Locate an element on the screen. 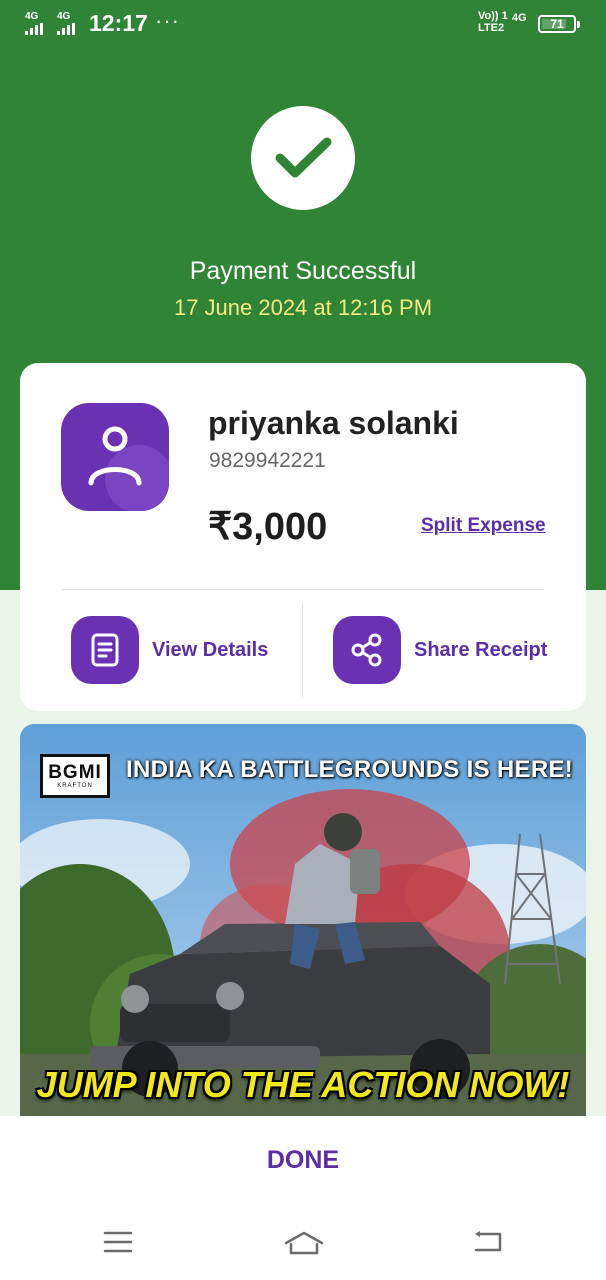 This screenshot has width=606, height=1280. sim2-signal: 4G is located at coordinates (66, 23).